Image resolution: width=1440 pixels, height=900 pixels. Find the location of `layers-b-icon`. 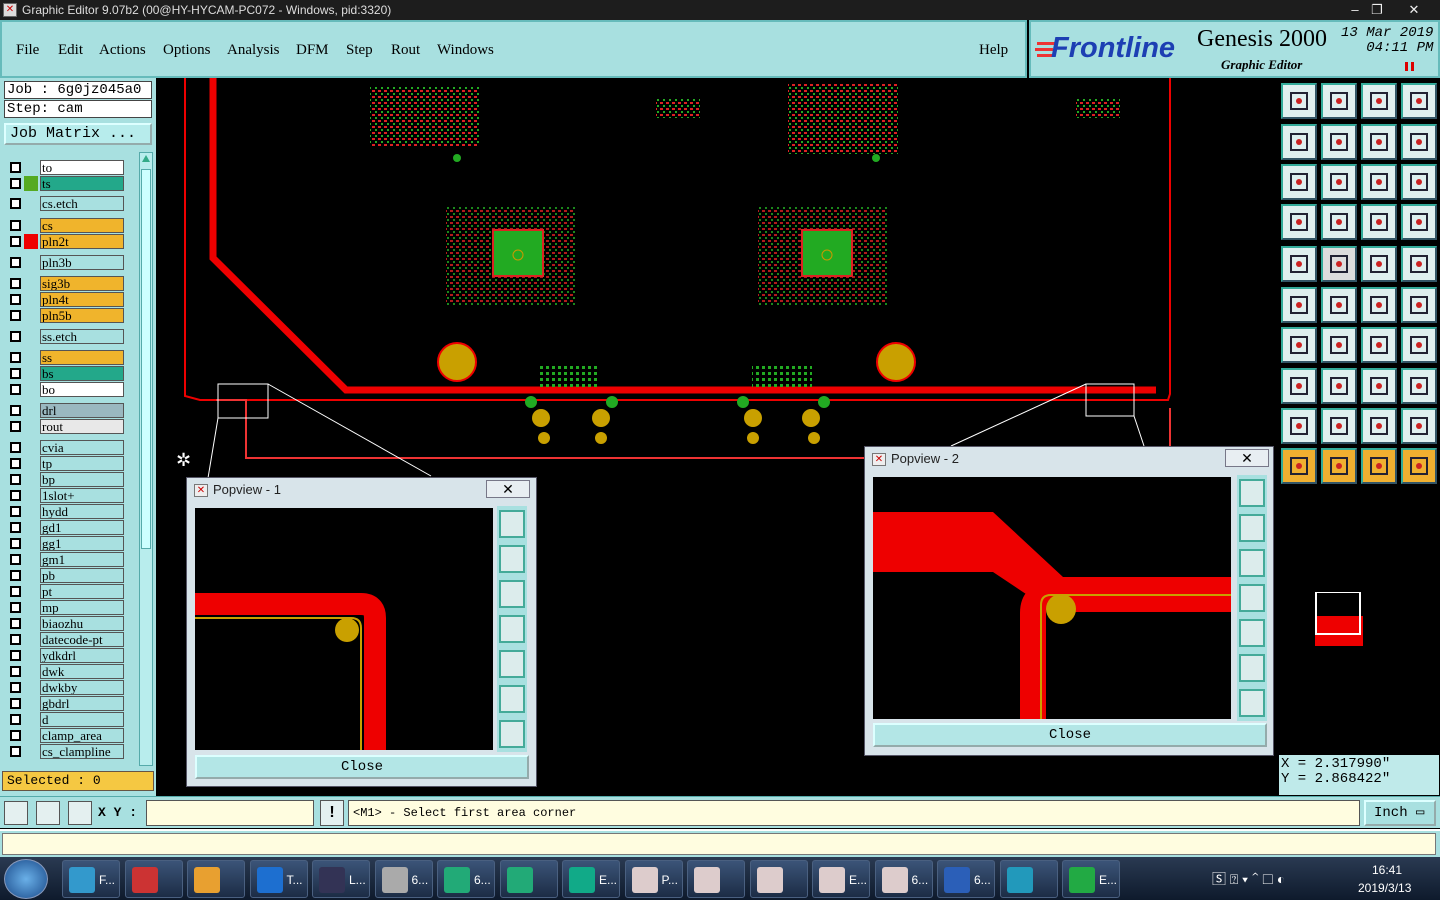

layers-b-icon is located at coordinates (1419, 222).